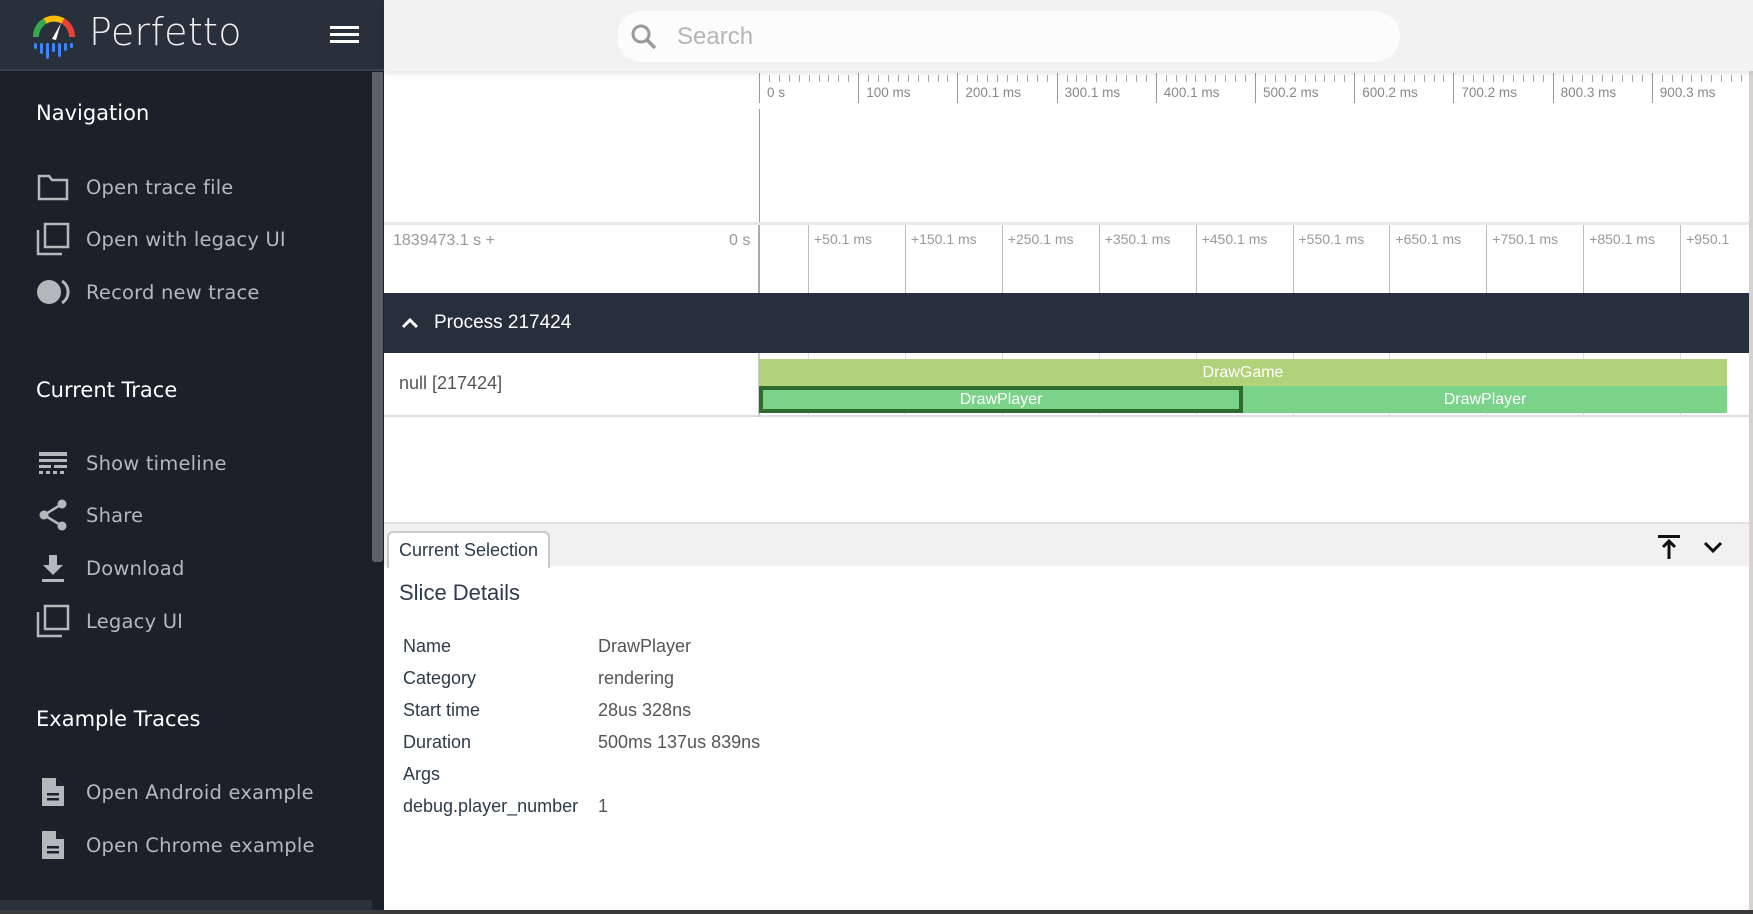 This screenshot has height=914, width=1753. Describe the element at coordinates (1751, 457) in the screenshot. I see `window-border-right` at that location.